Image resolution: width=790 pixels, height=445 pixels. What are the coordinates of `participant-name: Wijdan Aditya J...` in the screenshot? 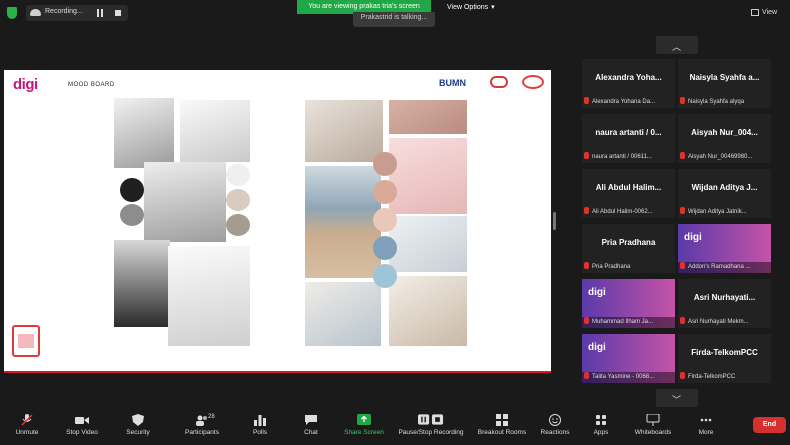 It's located at (724, 187).